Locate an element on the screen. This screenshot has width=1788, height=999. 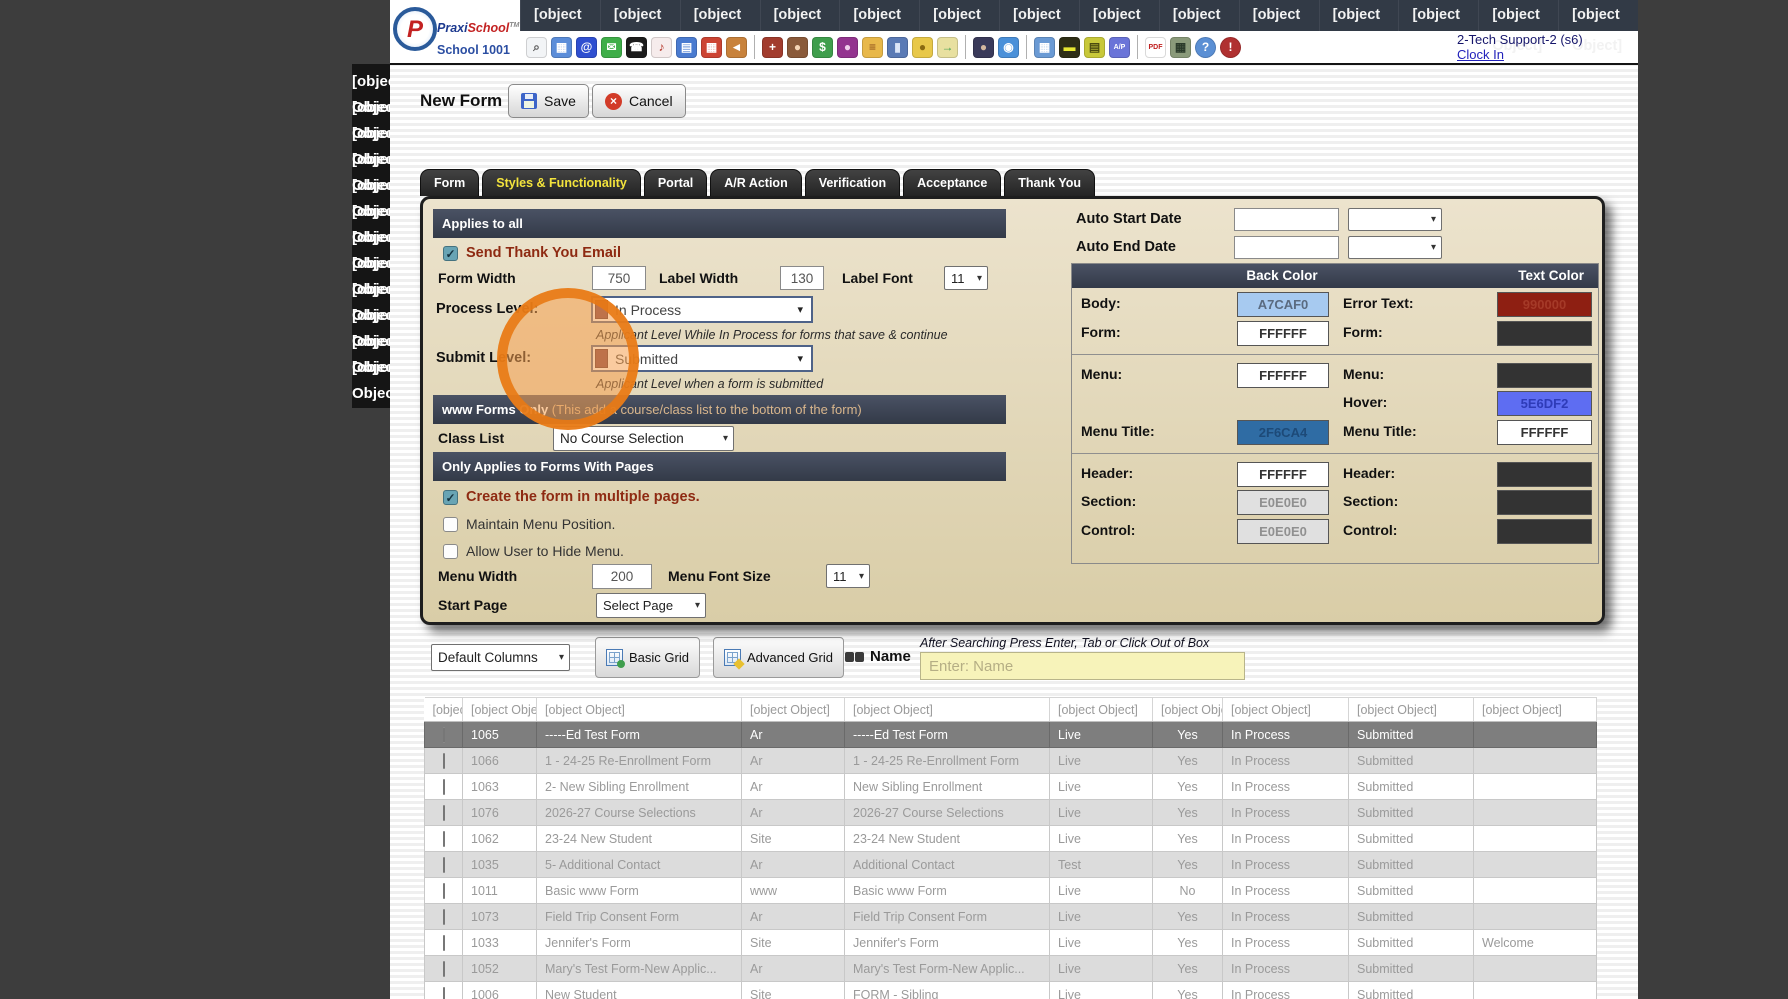
pdf-icon: PDF is located at coordinates (1155, 47).